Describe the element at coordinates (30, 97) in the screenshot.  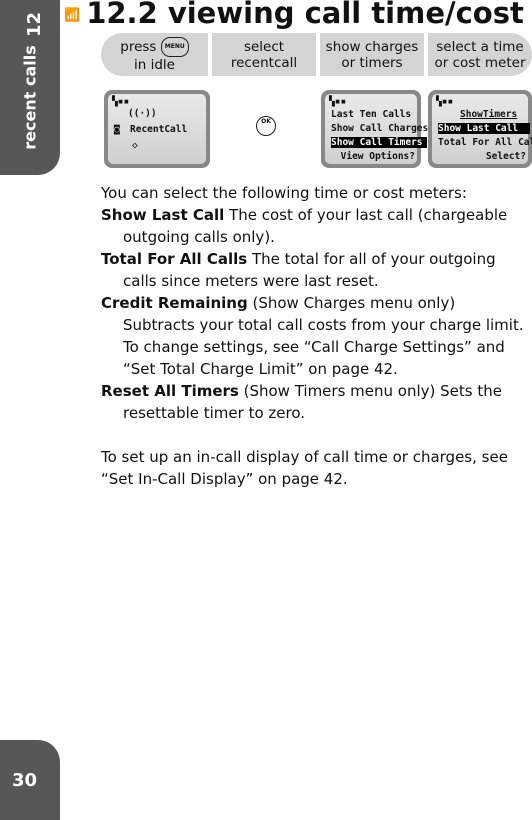
I see `chapter-label: recent calls` at that location.